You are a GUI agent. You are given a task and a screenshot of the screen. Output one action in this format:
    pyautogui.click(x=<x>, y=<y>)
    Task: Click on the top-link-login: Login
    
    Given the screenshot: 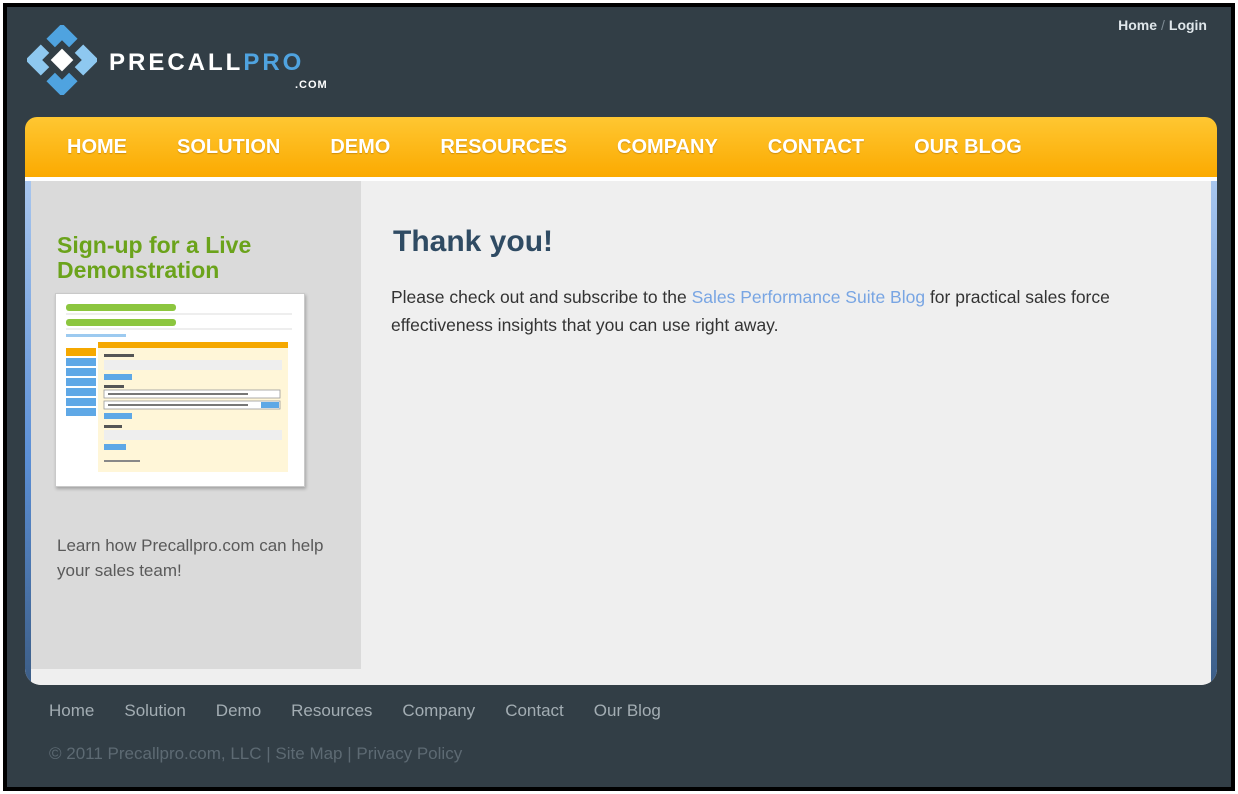 What is the action you would take?
    pyautogui.click(x=1188, y=25)
    